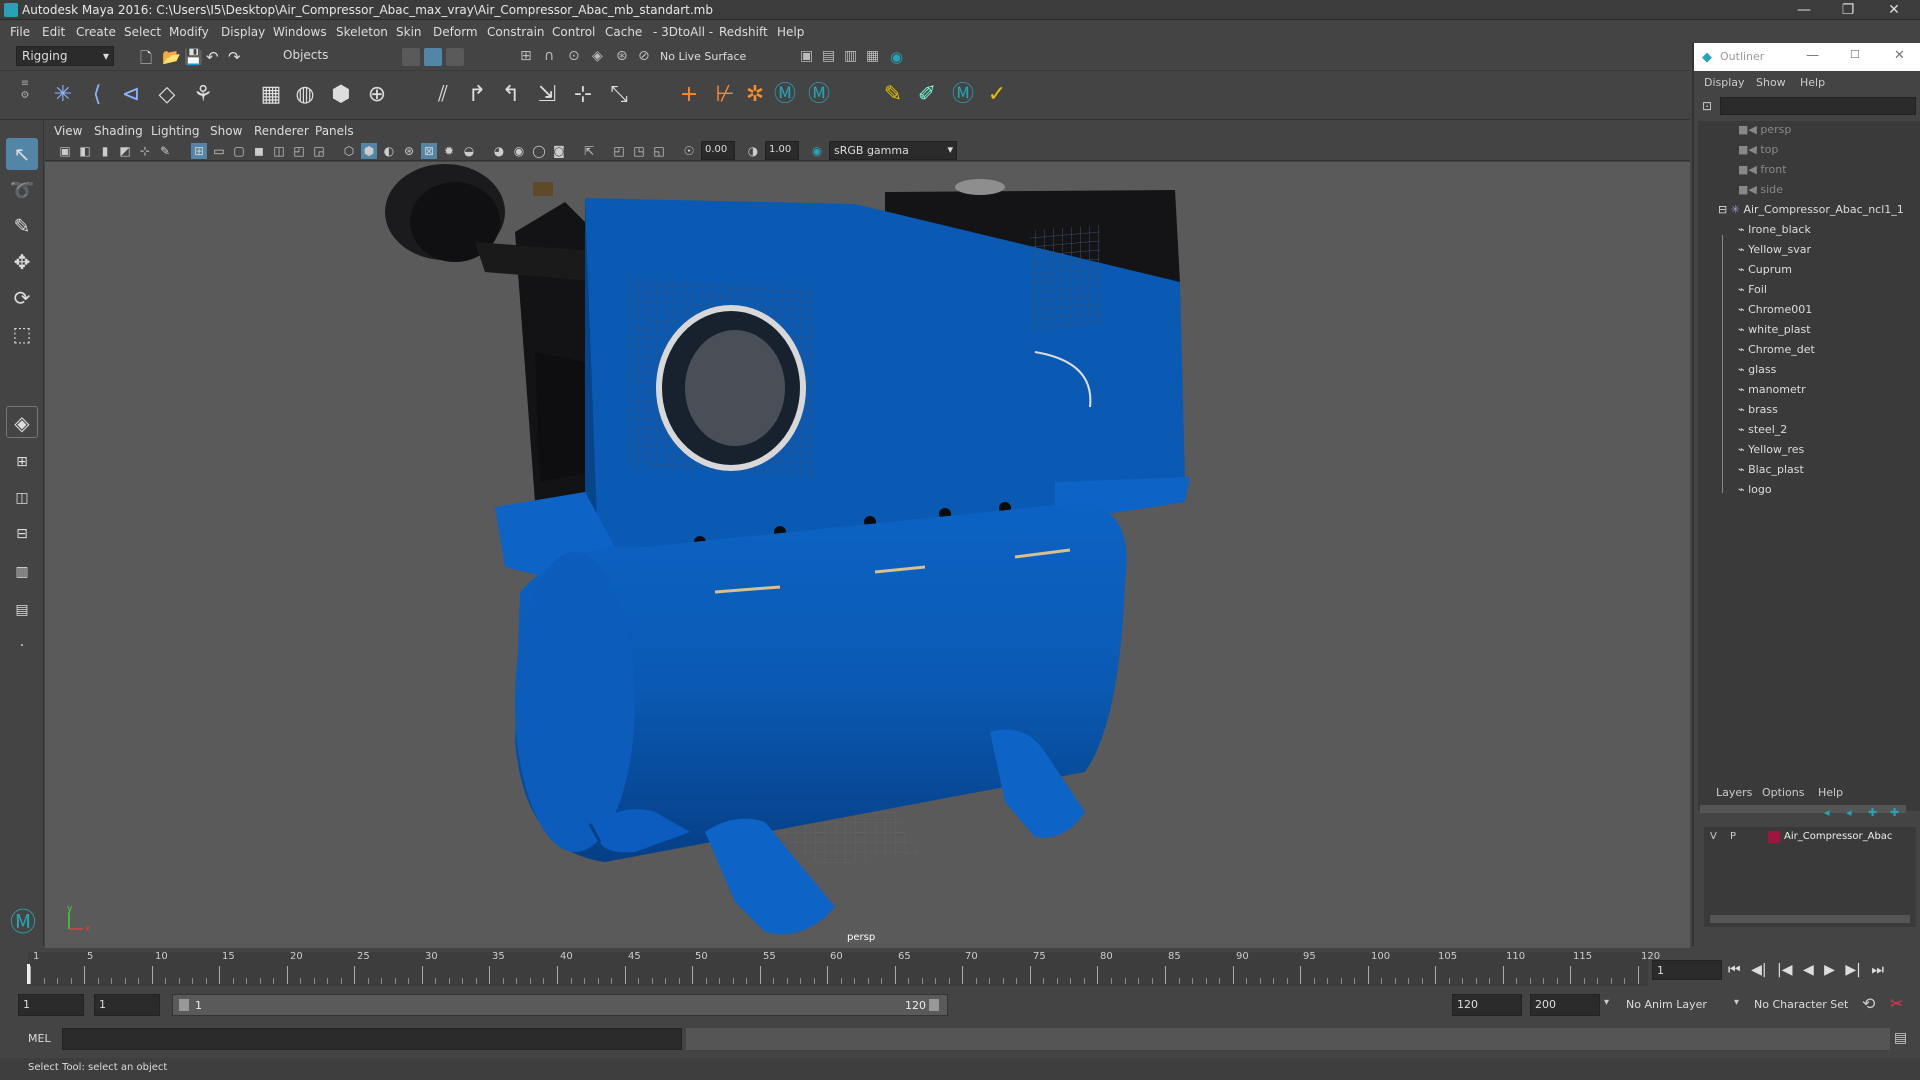 Image resolution: width=1920 pixels, height=1080 pixels. I want to click on layers-menu-options: Options, so click(1783, 792).